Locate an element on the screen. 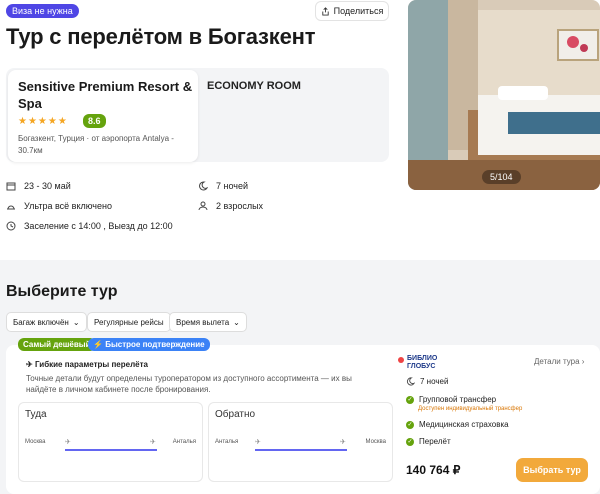  hotel-stars-icon: ★★★★★ is located at coordinates (43, 121).